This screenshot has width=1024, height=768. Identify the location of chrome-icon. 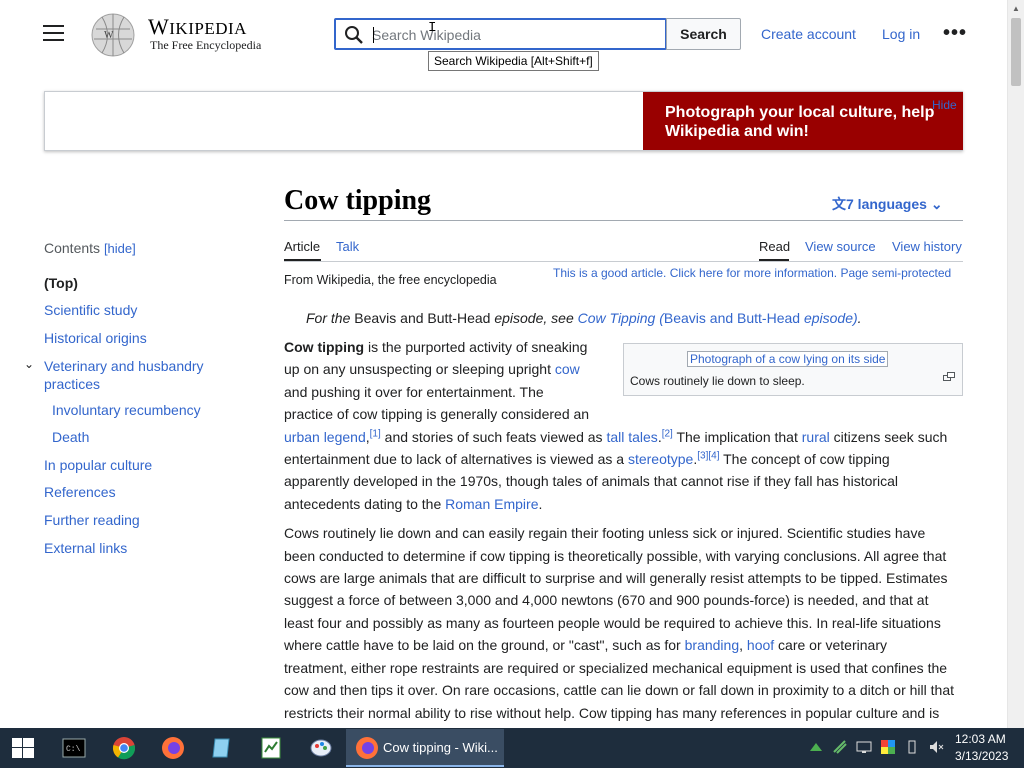
(124, 748).